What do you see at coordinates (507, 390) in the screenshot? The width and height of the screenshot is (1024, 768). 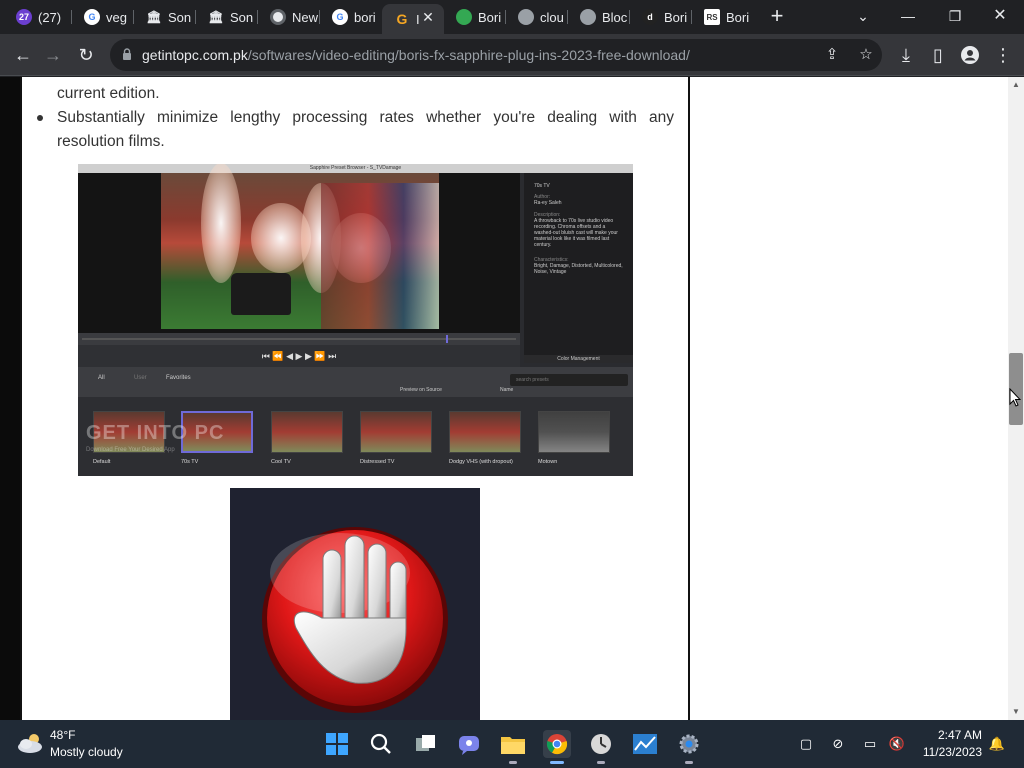 I see `sort-name-label: Name` at bounding box center [507, 390].